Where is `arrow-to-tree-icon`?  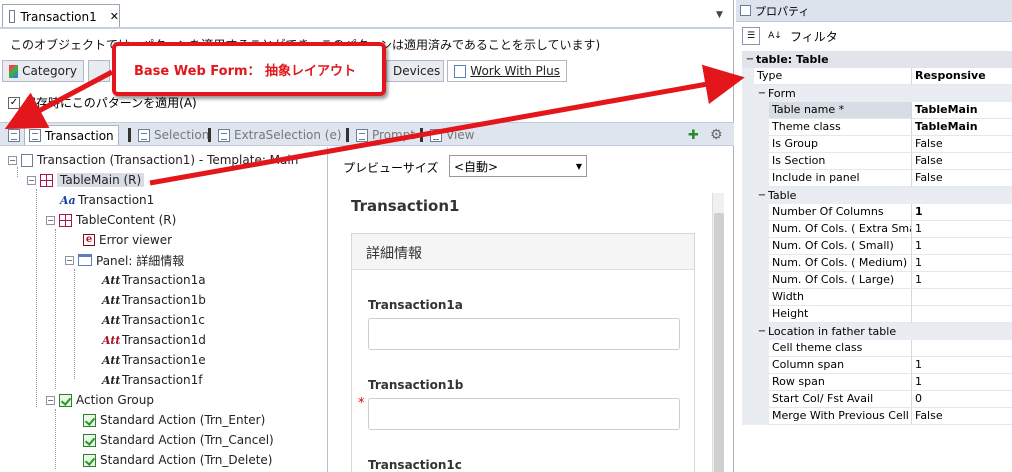
arrow-to-tree-icon is located at coordinates (59, 99).